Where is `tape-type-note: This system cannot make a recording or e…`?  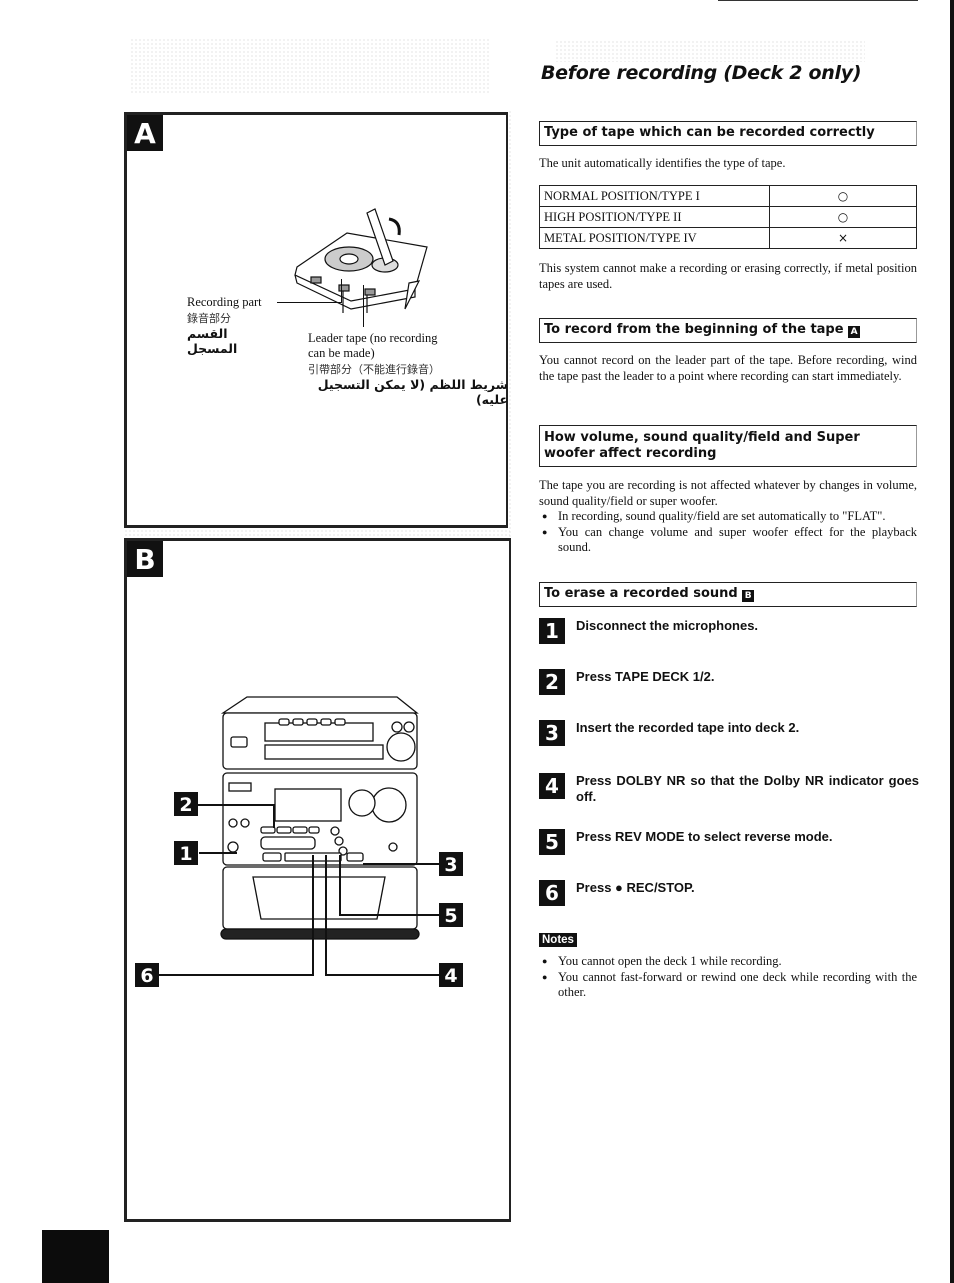
tape-type-note: This system cannot make a recording or e… is located at coordinates (728, 276).